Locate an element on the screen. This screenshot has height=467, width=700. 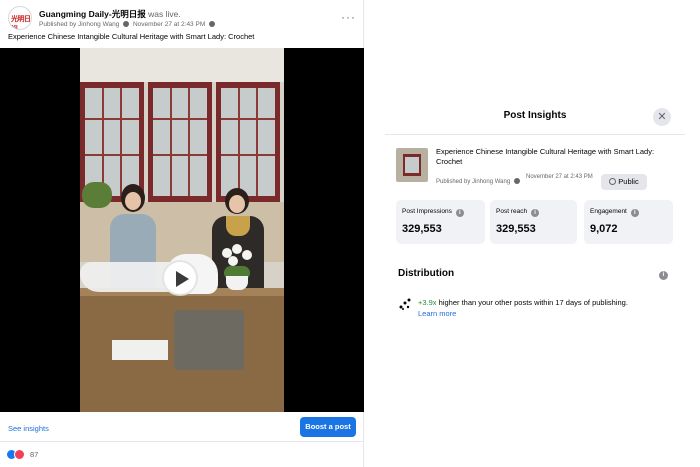
metric-card-impressions: Post Impressions i 329,553 is located at coordinates (440, 222).